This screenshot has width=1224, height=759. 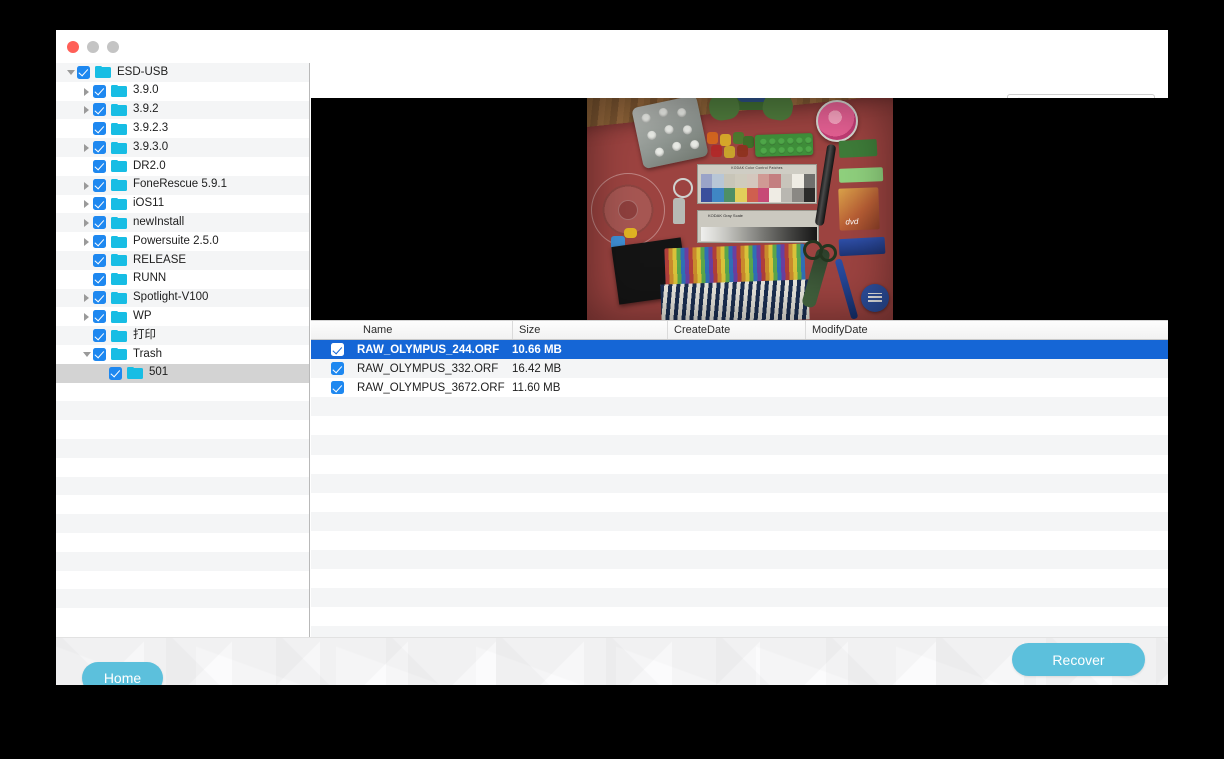 What do you see at coordinates (159, 222) in the screenshot?
I see `tree-item-label: newInstall` at bounding box center [159, 222].